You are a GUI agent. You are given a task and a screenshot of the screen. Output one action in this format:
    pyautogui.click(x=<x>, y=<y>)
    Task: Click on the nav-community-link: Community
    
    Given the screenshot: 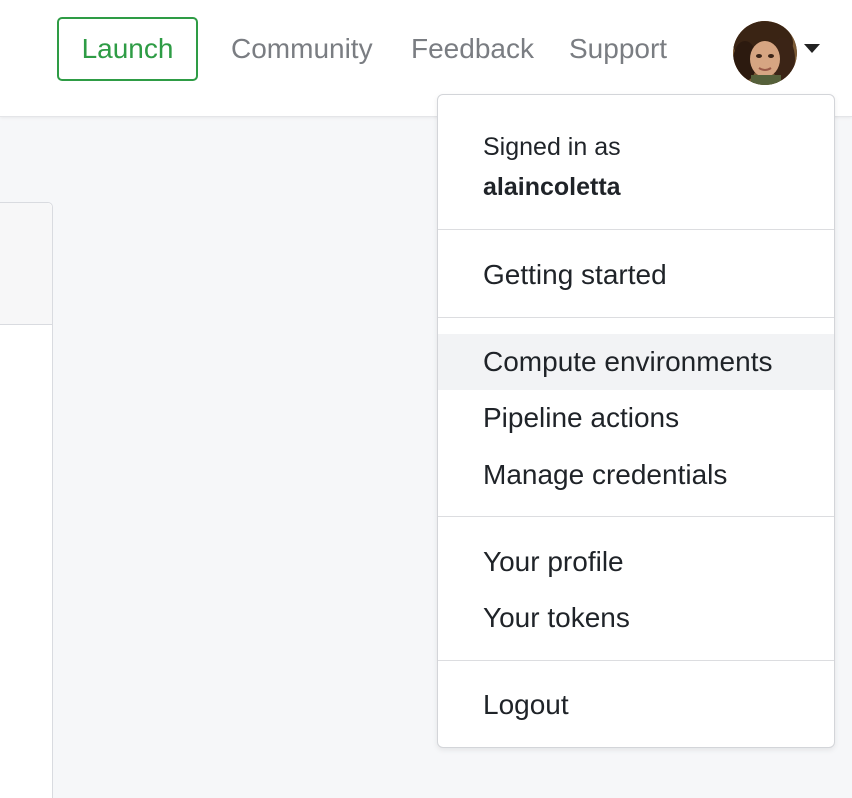 What is the action you would take?
    pyautogui.click(x=302, y=49)
    